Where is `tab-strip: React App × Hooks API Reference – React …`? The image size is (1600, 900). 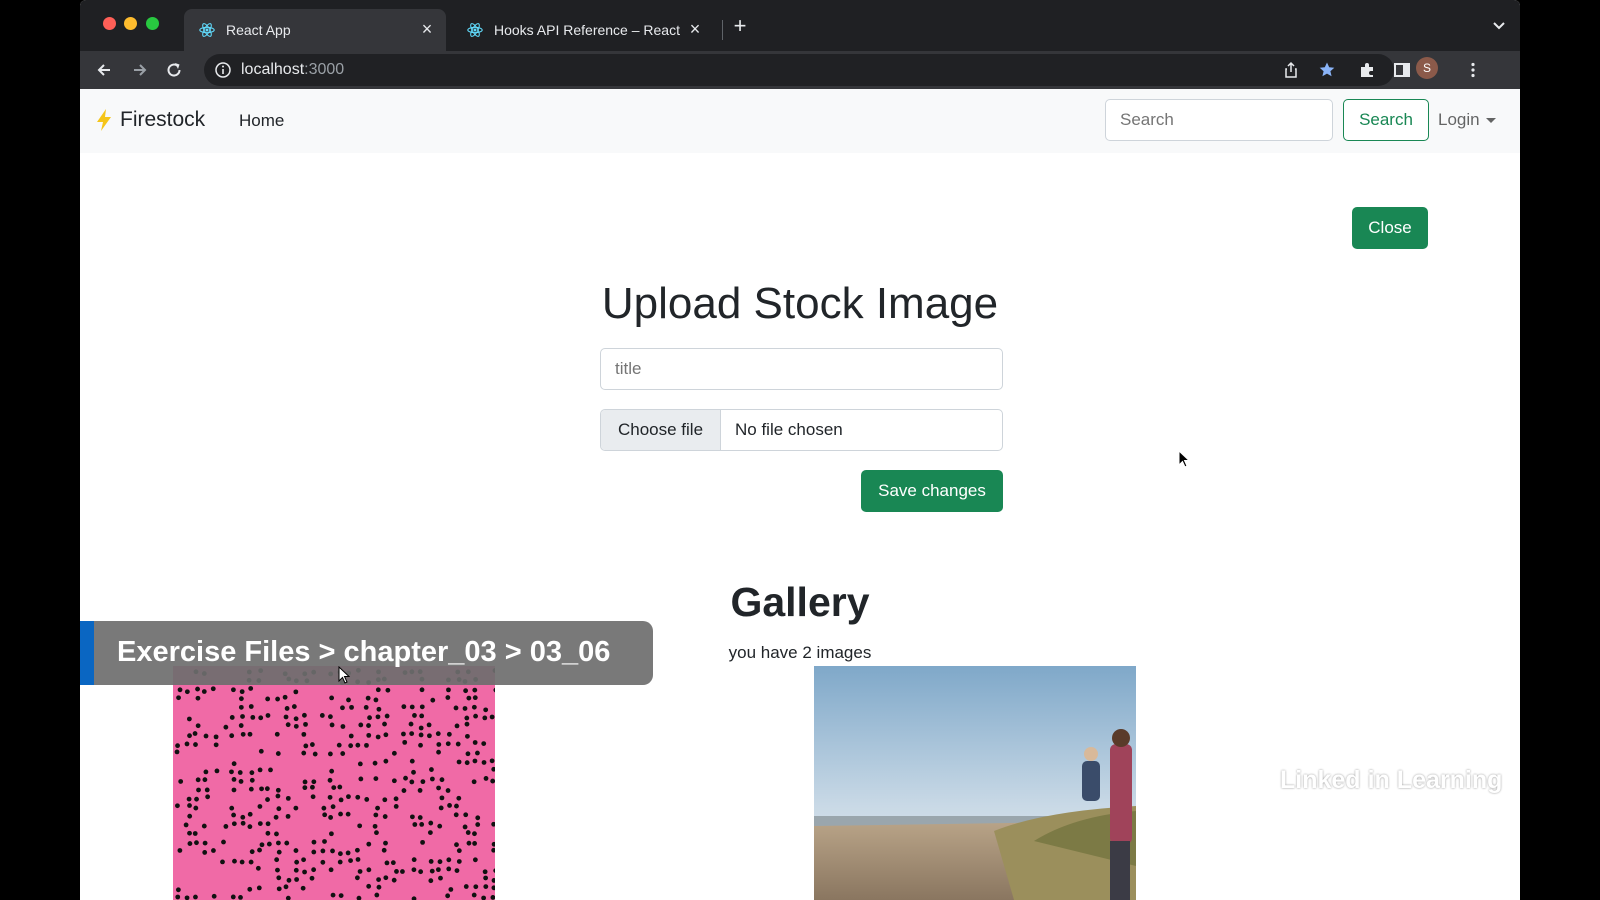
tab-strip: React App × Hooks API Reference – React … is located at coordinates (800, 25).